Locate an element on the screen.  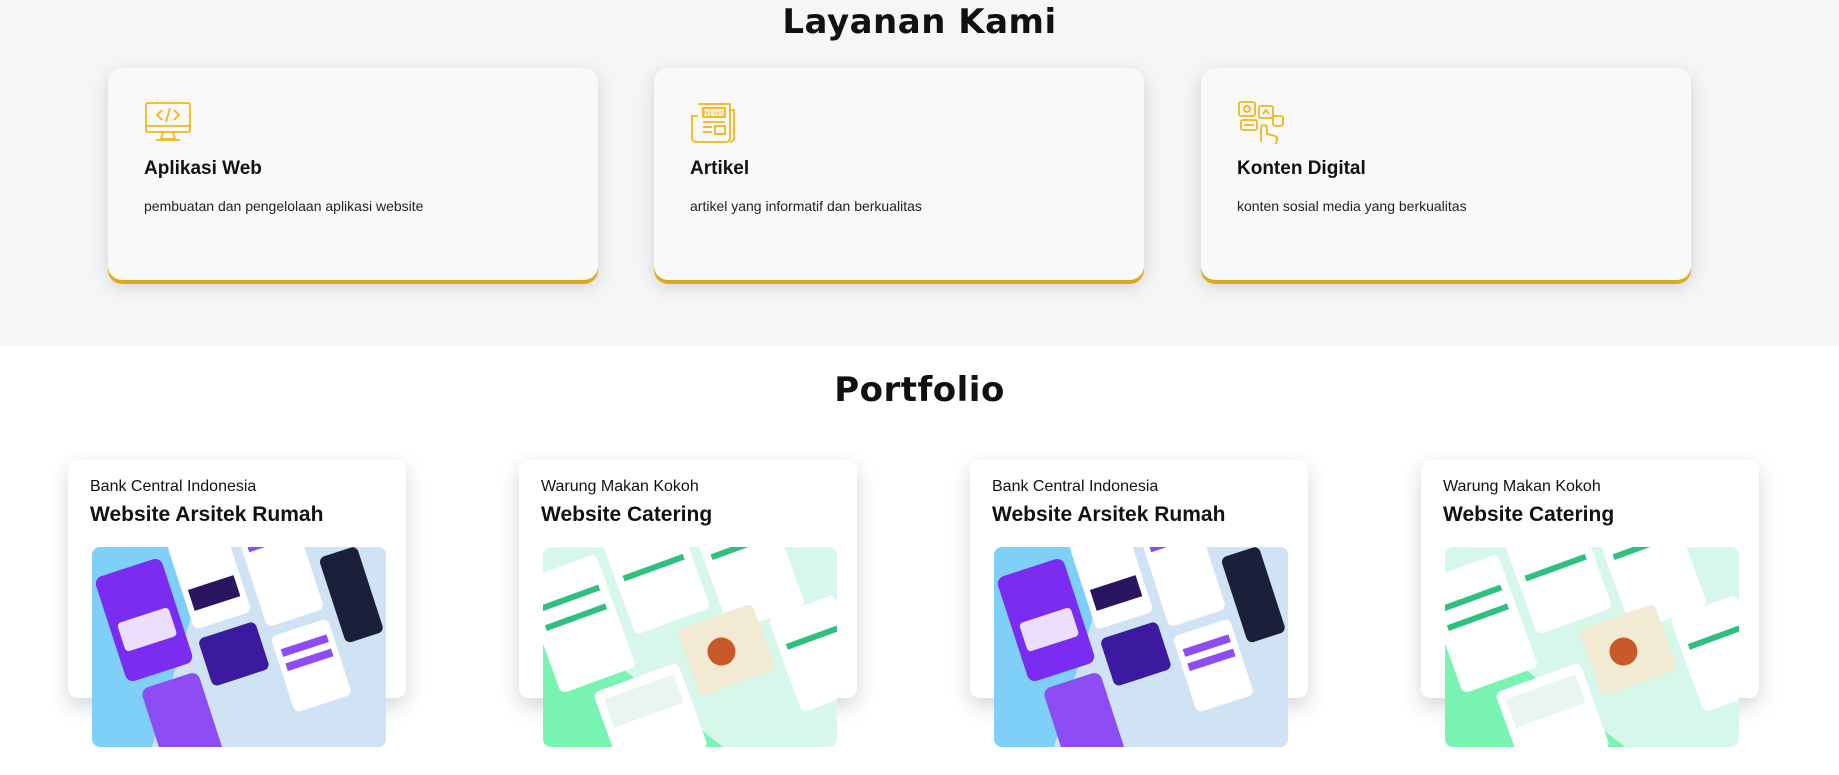
service-title: Aplikasi Web is located at coordinates (203, 168).